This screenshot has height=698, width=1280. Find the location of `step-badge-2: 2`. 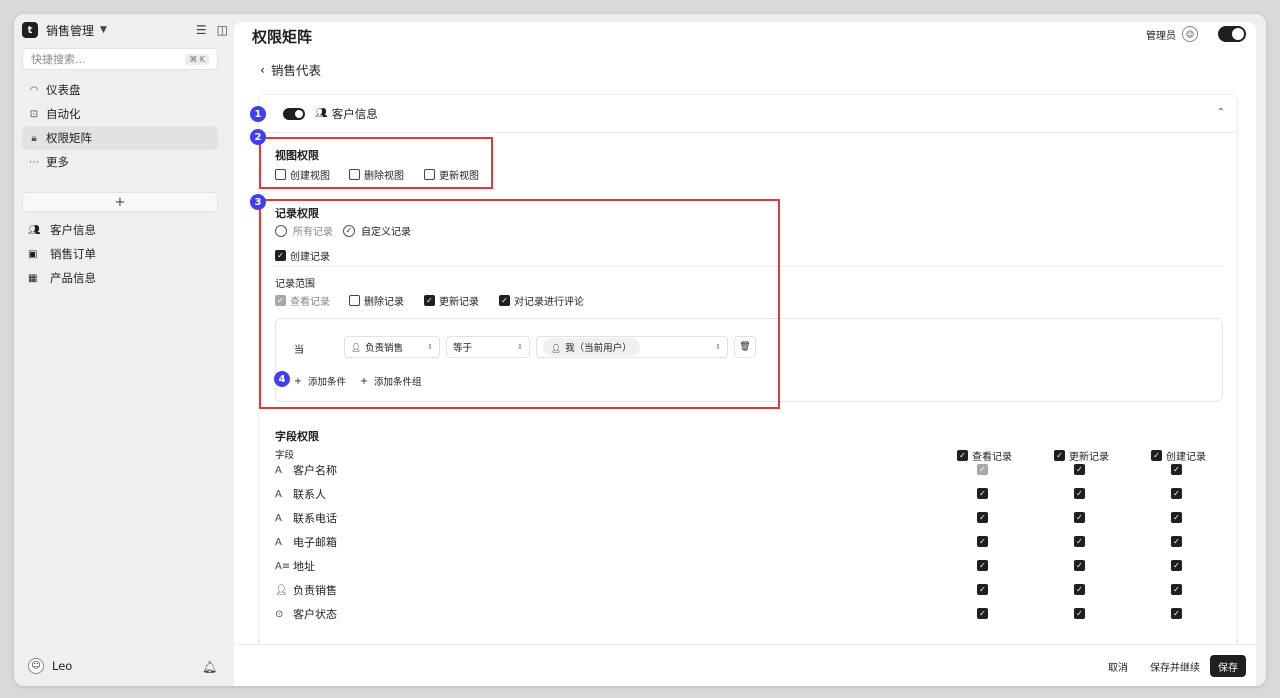

step-badge-2: 2 is located at coordinates (258, 137).